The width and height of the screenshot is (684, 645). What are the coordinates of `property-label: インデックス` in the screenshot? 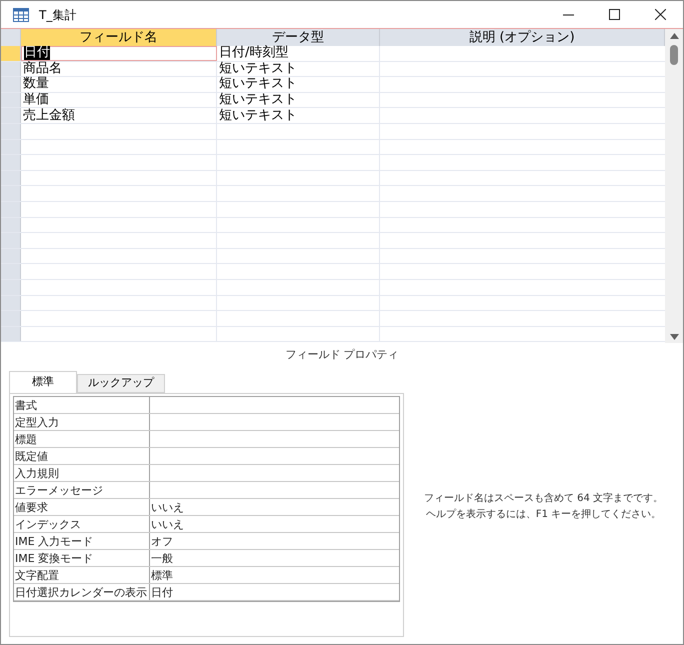 It's located at (48, 524).